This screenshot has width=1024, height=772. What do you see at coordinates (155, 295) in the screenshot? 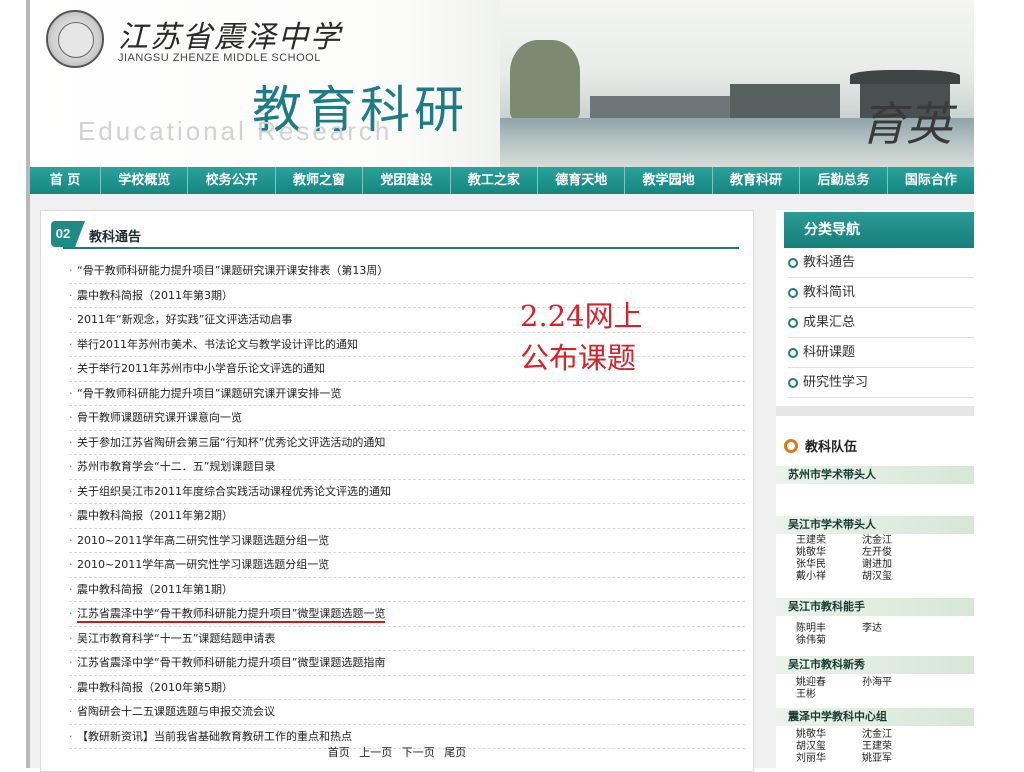
I see `news-link-text: 震中教科简报（2011年第3期）` at bounding box center [155, 295].